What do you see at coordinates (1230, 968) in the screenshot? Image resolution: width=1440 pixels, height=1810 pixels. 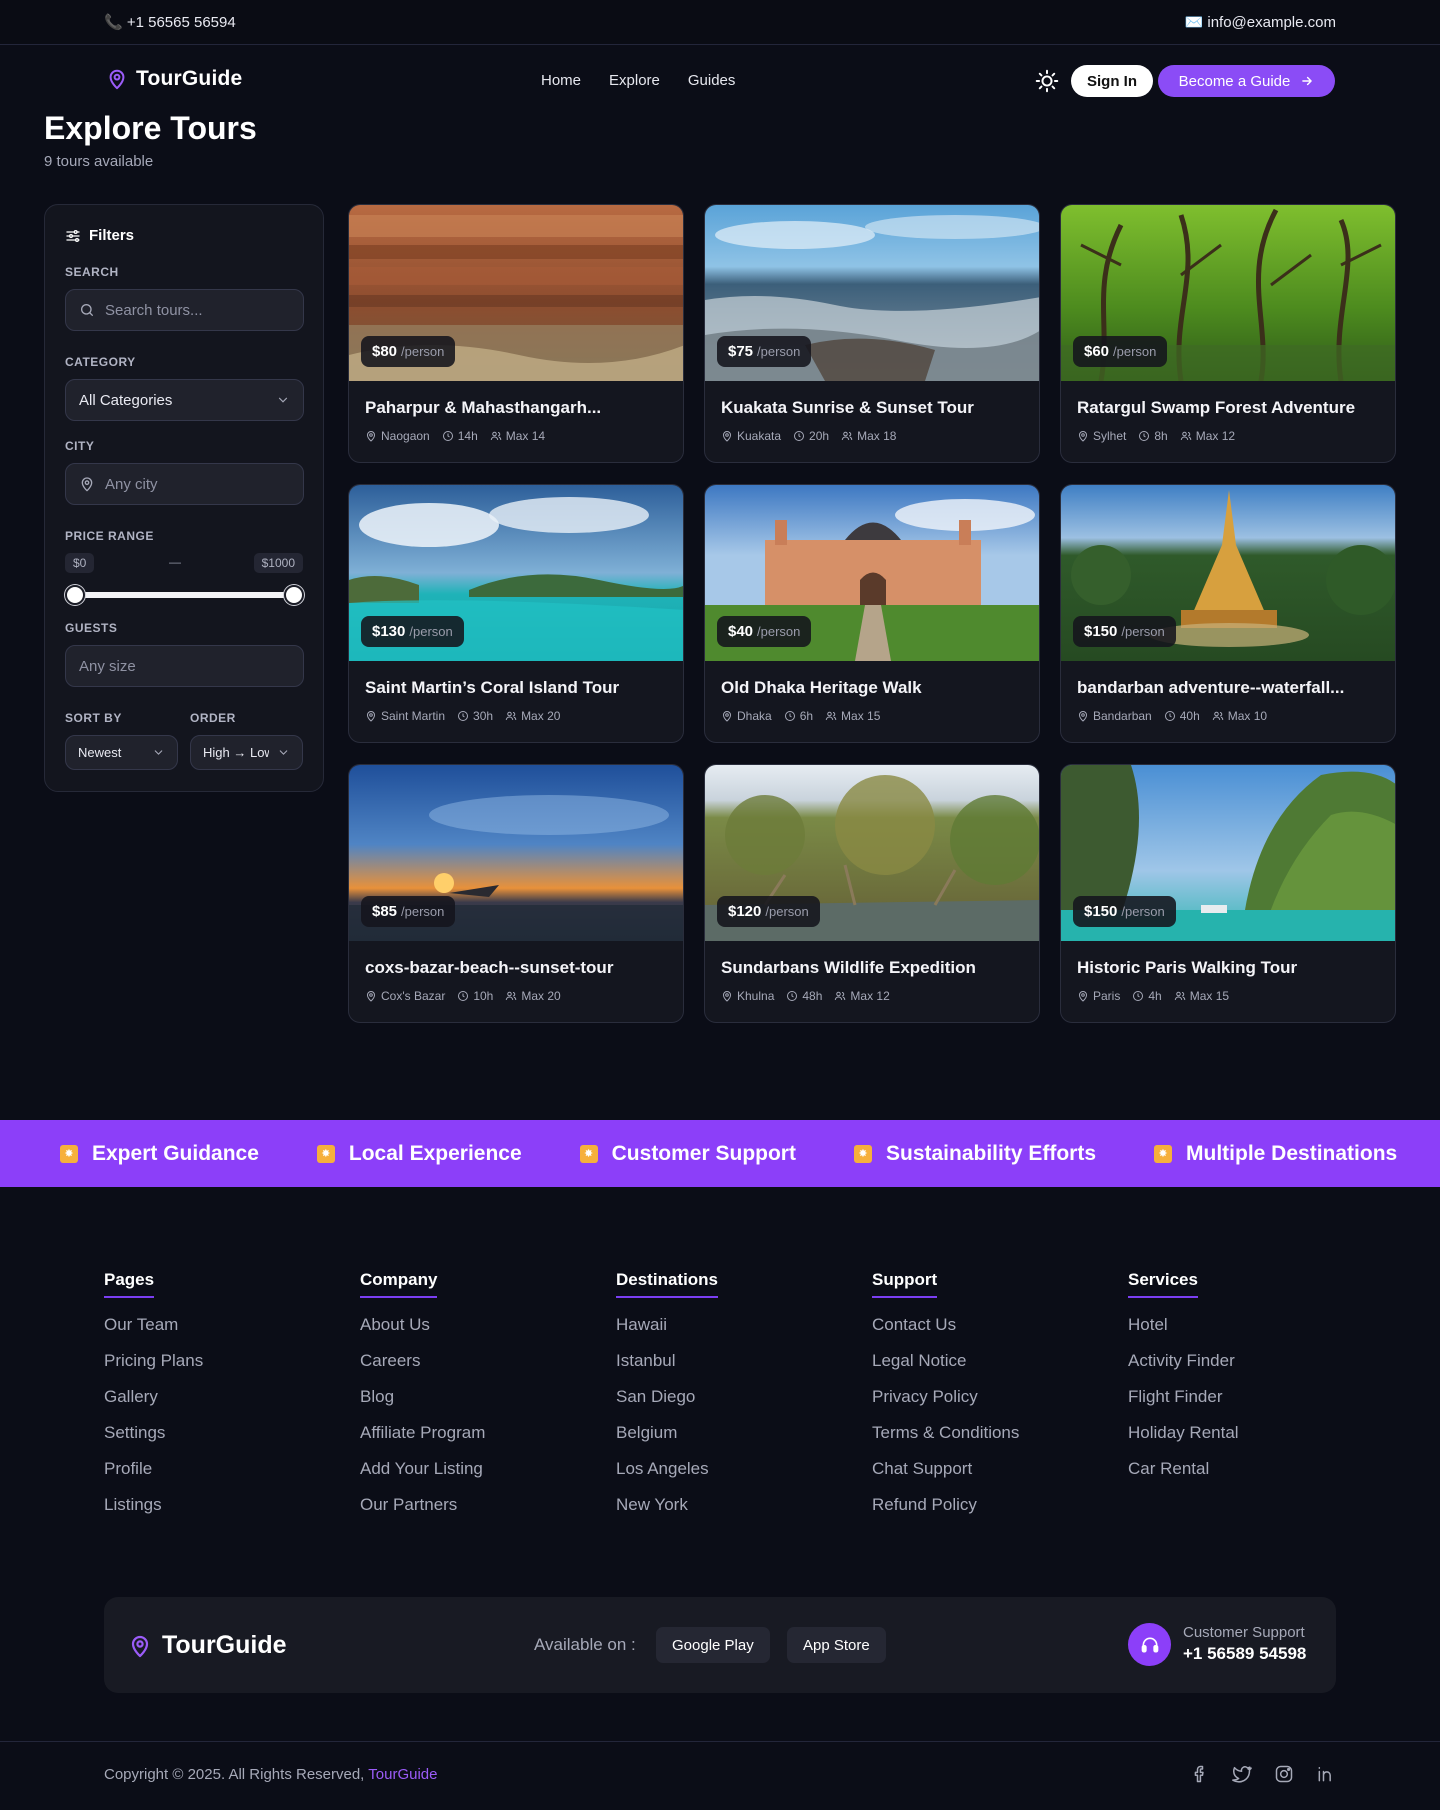 I see `tour-title: Historic Paris Walking Tour` at bounding box center [1230, 968].